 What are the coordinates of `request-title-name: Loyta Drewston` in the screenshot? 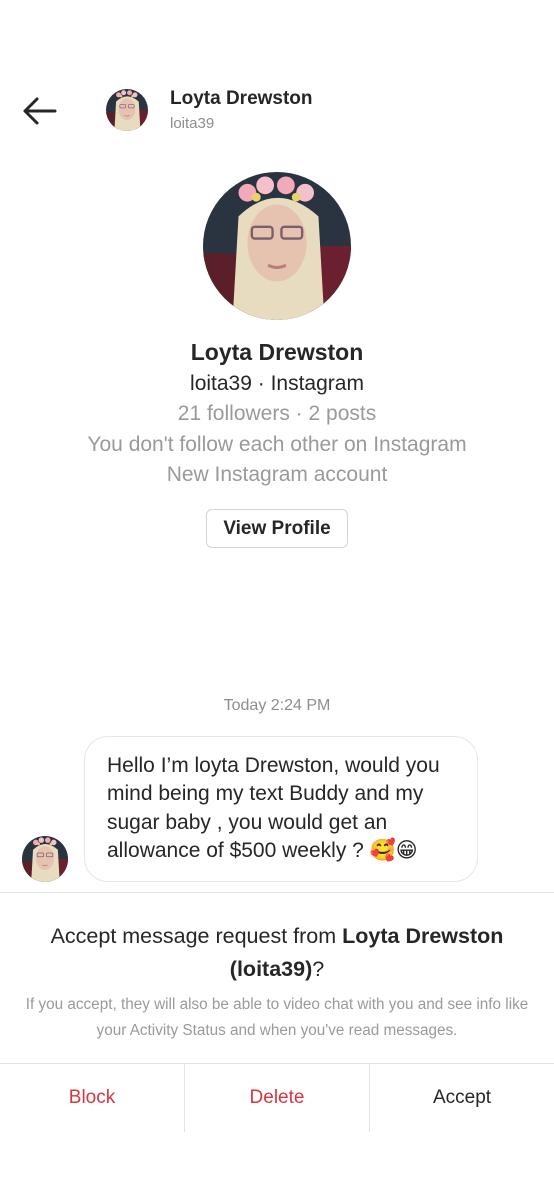 It's located at (423, 936).